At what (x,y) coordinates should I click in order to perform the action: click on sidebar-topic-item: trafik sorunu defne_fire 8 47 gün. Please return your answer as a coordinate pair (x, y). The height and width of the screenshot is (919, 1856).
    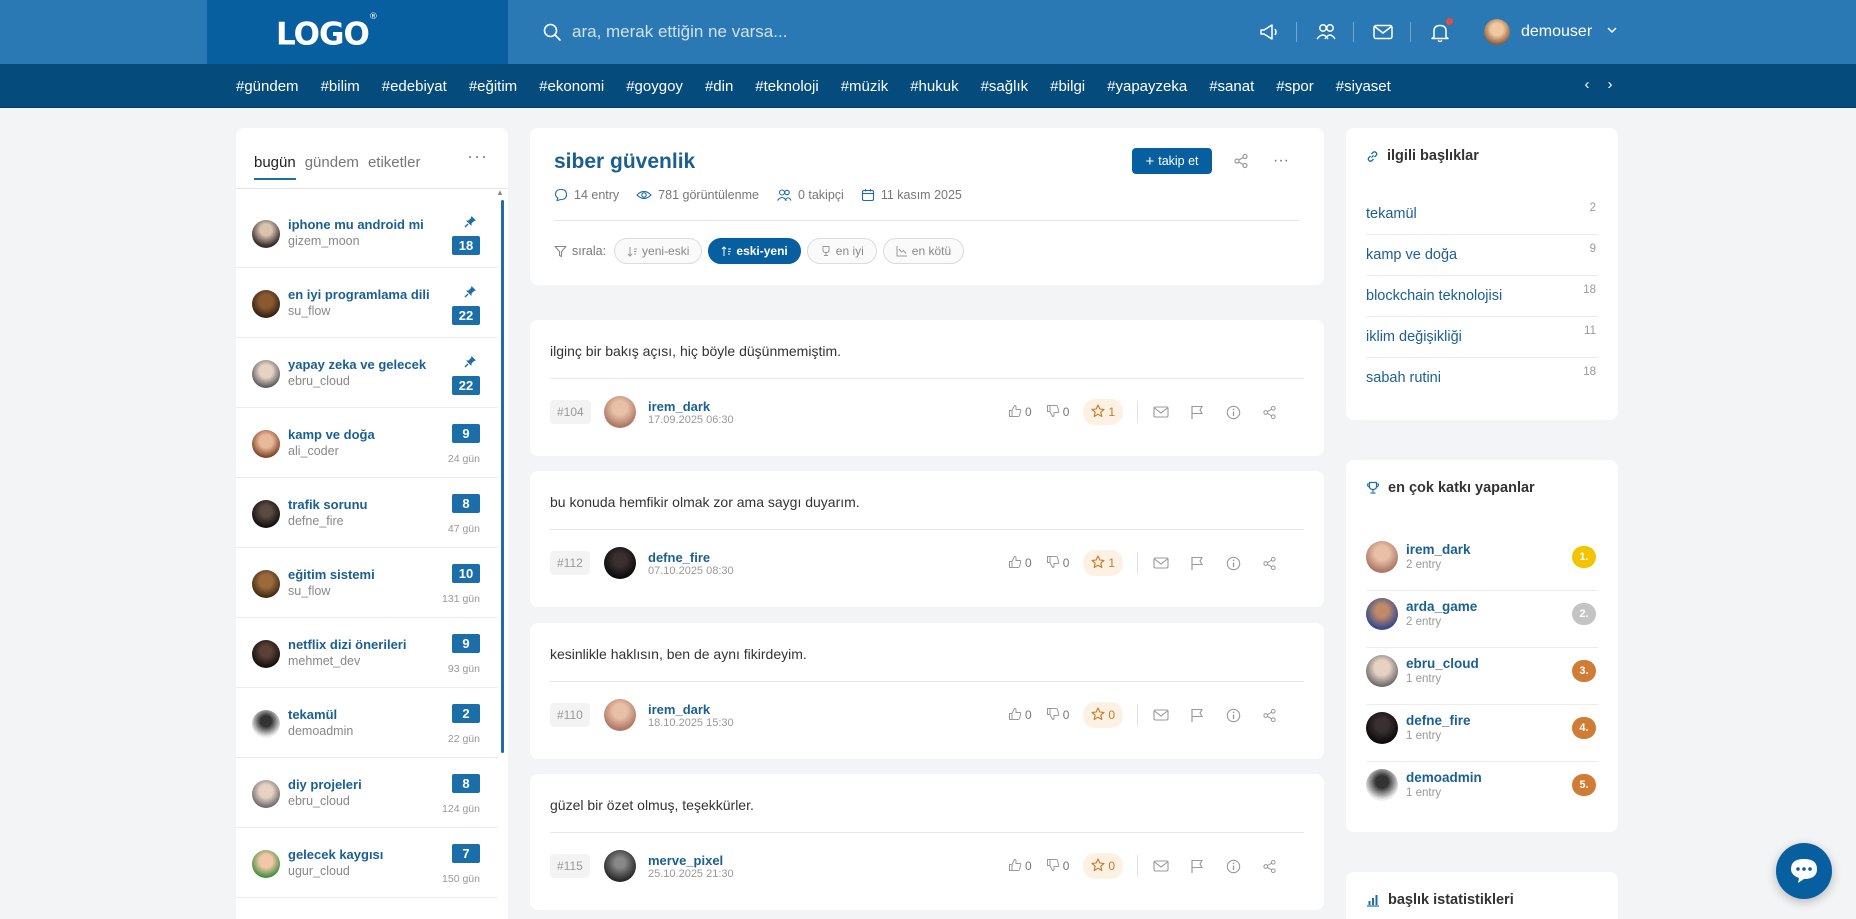
    Looking at the image, I should click on (367, 513).